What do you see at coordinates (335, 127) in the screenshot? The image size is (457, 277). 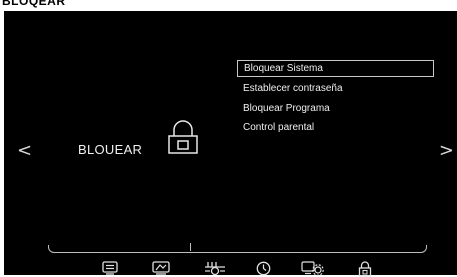 I see `menu-item-control-parental: Control parental` at bounding box center [335, 127].